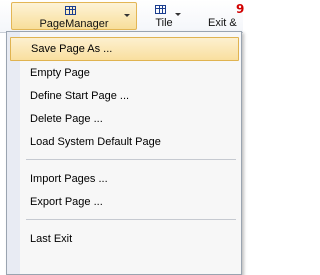 The image size is (320, 275). I want to click on ribbon-toolbar: PageManager Tile 9 Exit &, so click(122, 16).